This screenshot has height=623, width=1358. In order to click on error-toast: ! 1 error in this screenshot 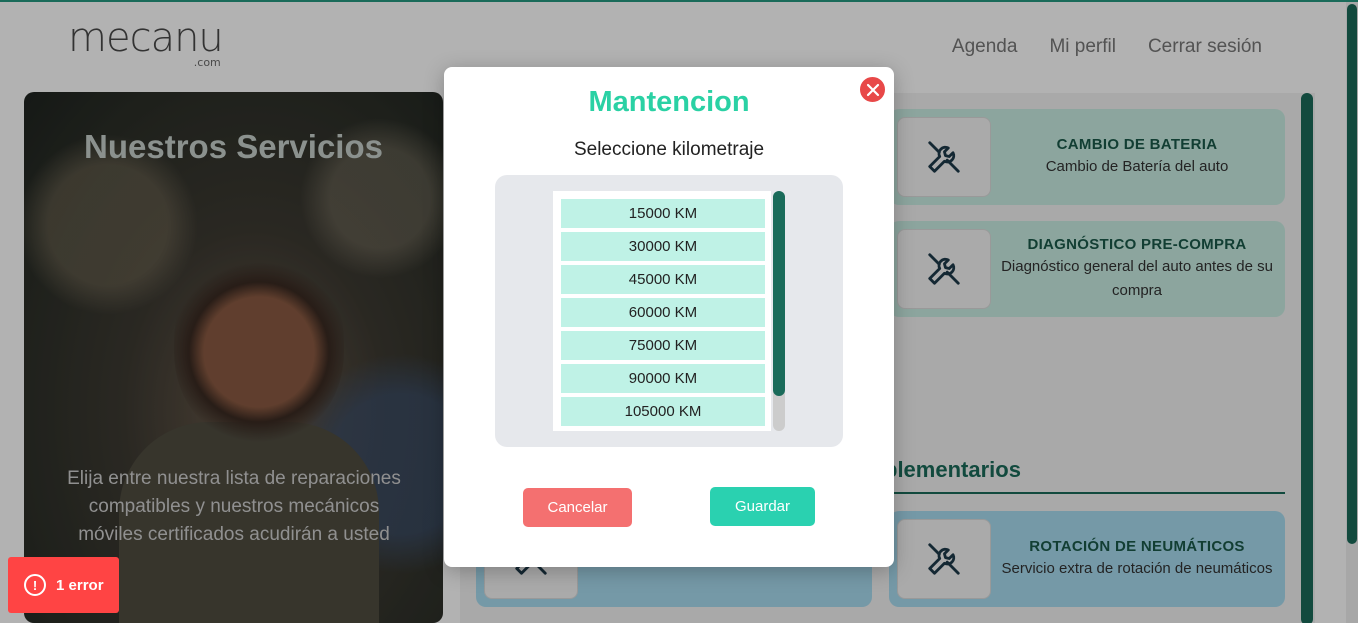, I will do `click(63, 585)`.